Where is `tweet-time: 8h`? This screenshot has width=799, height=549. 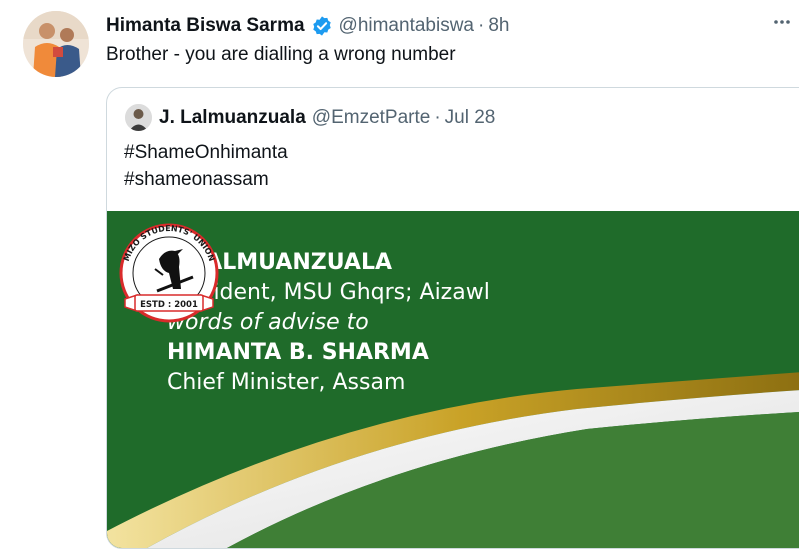
tweet-time: 8h is located at coordinates (498, 26).